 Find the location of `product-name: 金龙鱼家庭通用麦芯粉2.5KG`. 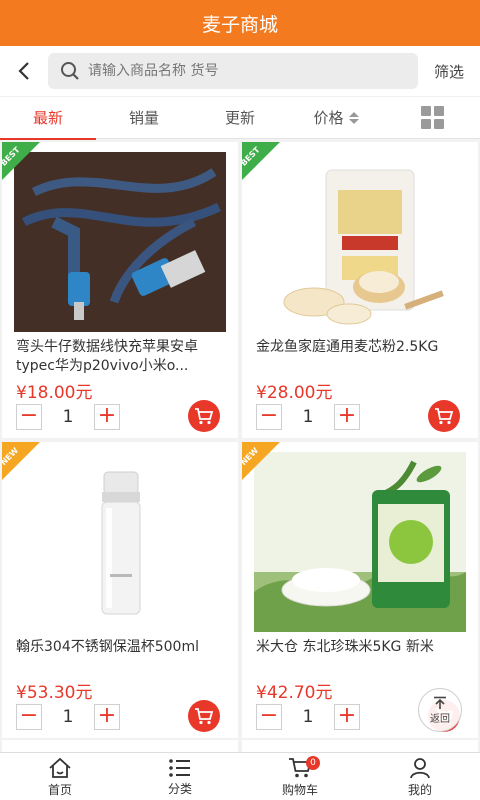

product-name: 金龙鱼家庭通用麦芯粉2.5KG is located at coordinates (362, 357).